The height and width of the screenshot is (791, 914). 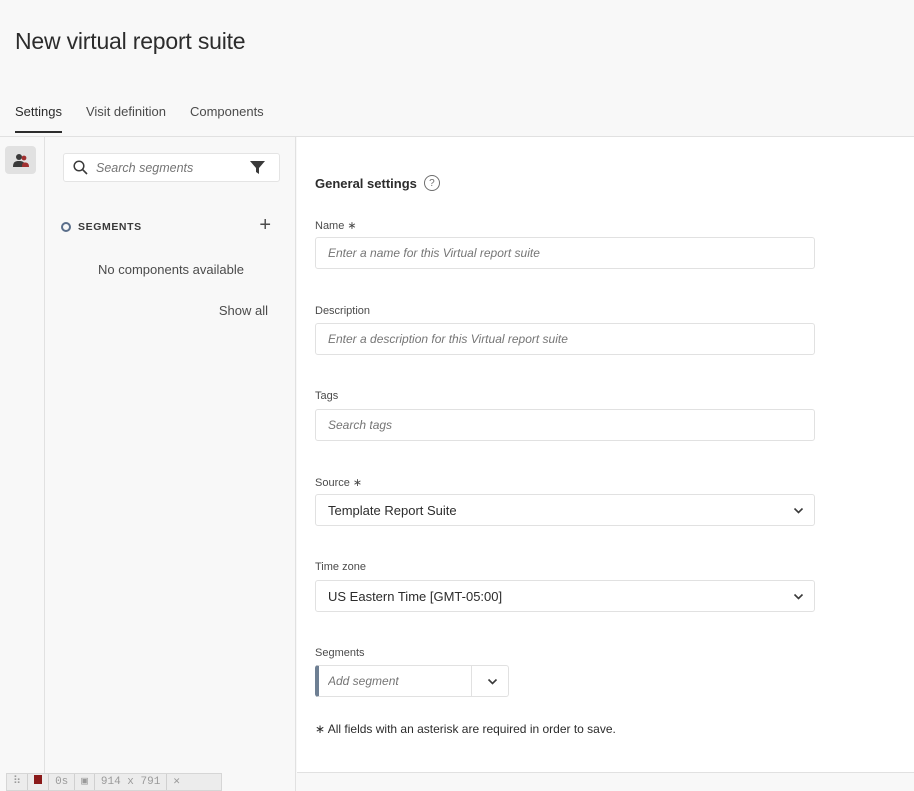 What do you see at coordinates (62, 782) in the screenshot?
I see `recording-time: 0s` at bounding box center [62, 782].